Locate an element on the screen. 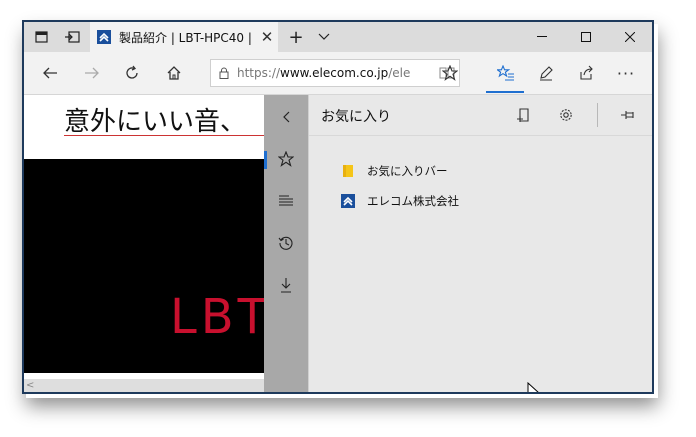  tab-active: 製品紹介 | LBT-HPC40 | ✕ is located at coordinates (184, 37).